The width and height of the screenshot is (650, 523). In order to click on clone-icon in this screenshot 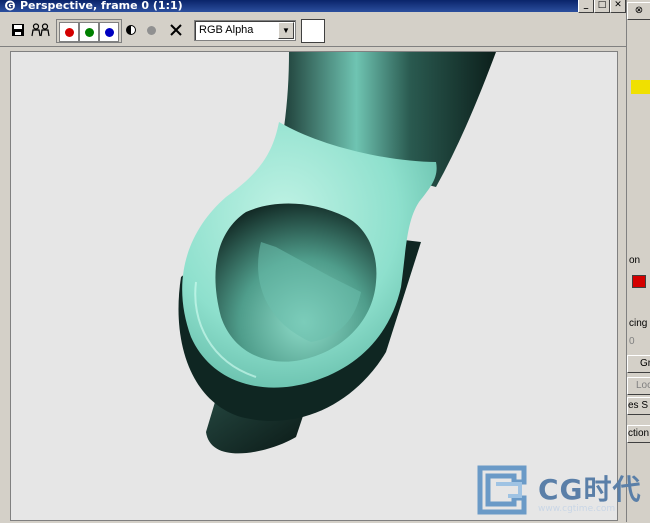, I will do `click(41, 30)`.